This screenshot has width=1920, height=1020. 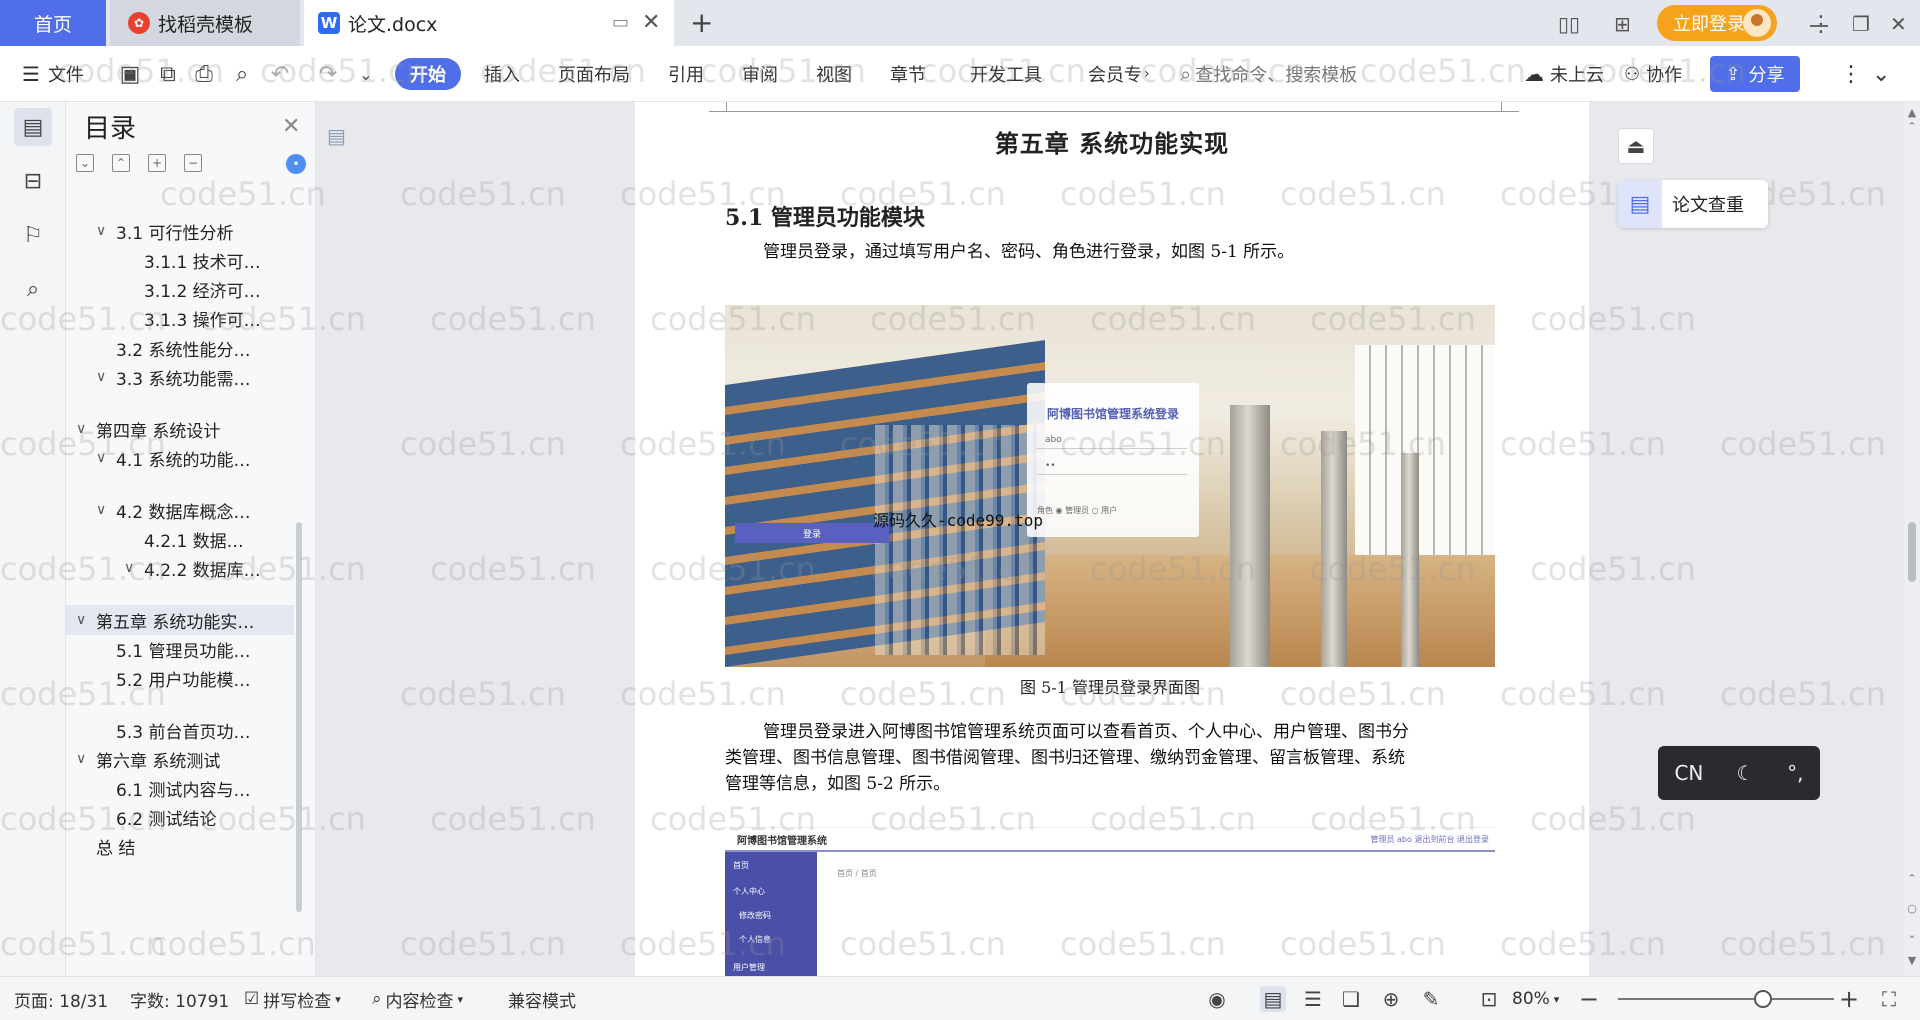 What do you see at coordinates (205, 23) in the screenshot?
I see `tab-docer-templates: ✿ 找稻壳模板` at bounding box center [205, 23].